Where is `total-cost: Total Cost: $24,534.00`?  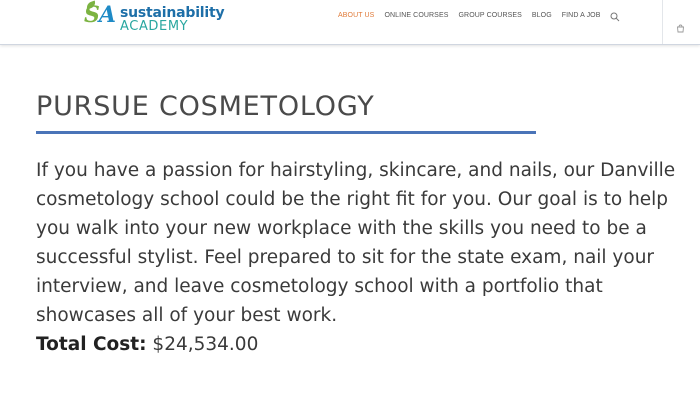
total-cost: Total Cost: $24,534.00 is located at coordinates (356, 345).